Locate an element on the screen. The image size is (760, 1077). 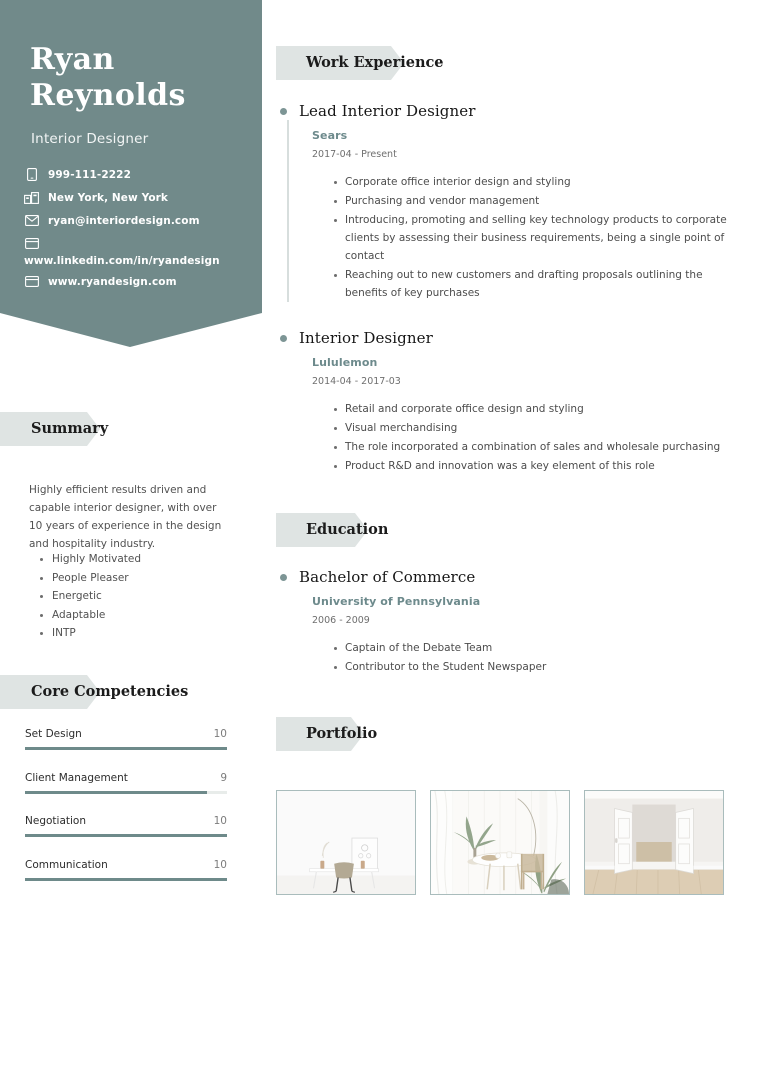
competency-score: 9 is located at coordinates (223, 777).